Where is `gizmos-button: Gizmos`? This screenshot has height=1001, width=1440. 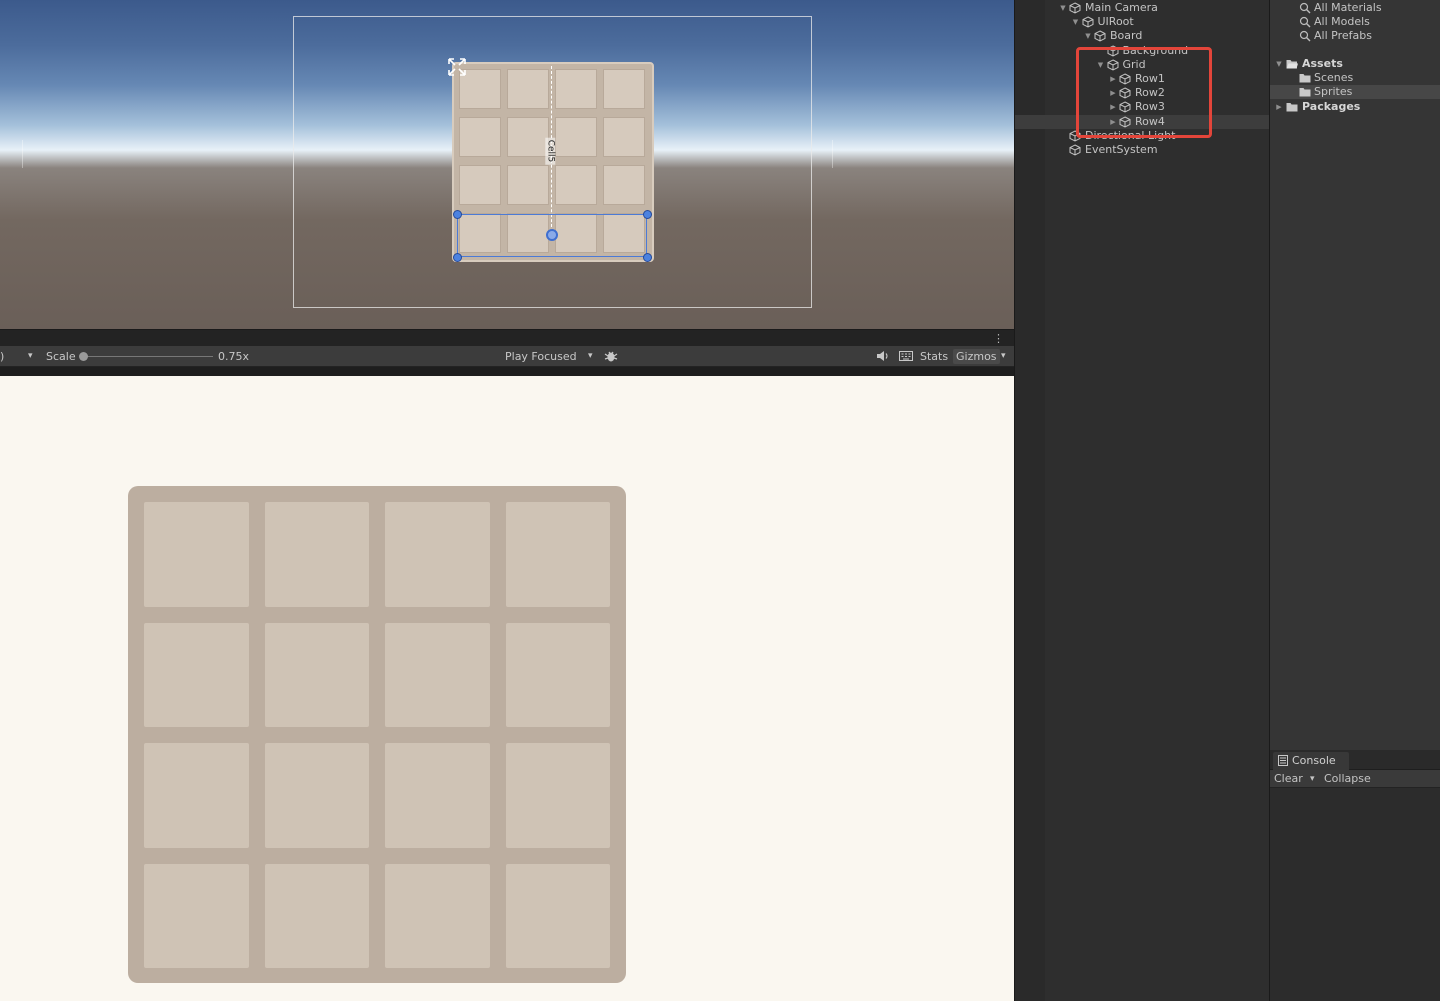 gizmos-button: Gizmos is located at coordinates (976, 356).